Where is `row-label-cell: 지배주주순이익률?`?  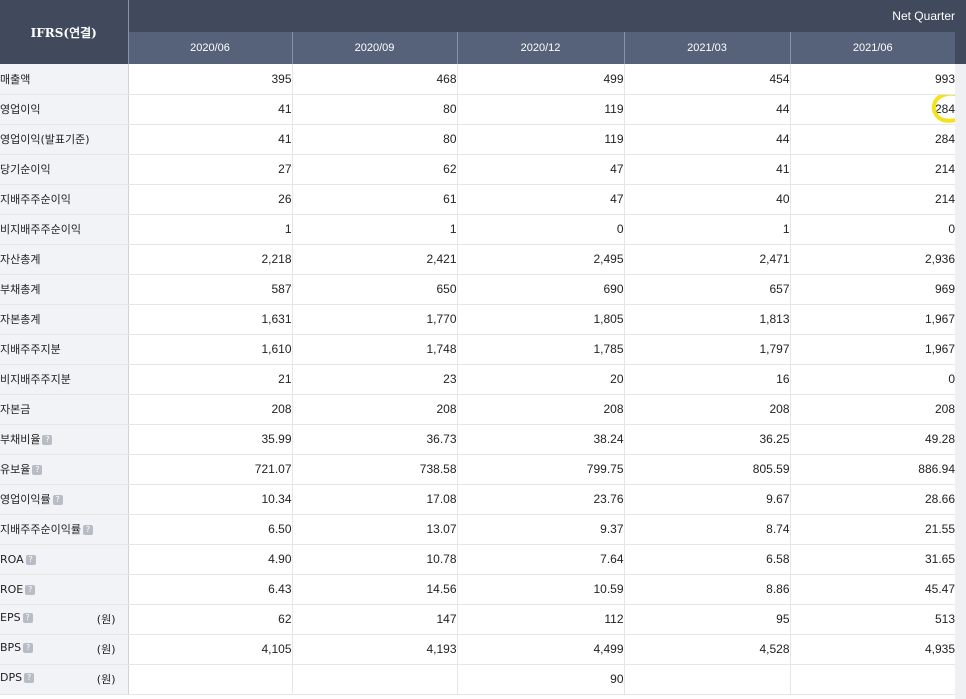 row-label-cell: 지배주주순이익률? is located at coordinates (64, 529).